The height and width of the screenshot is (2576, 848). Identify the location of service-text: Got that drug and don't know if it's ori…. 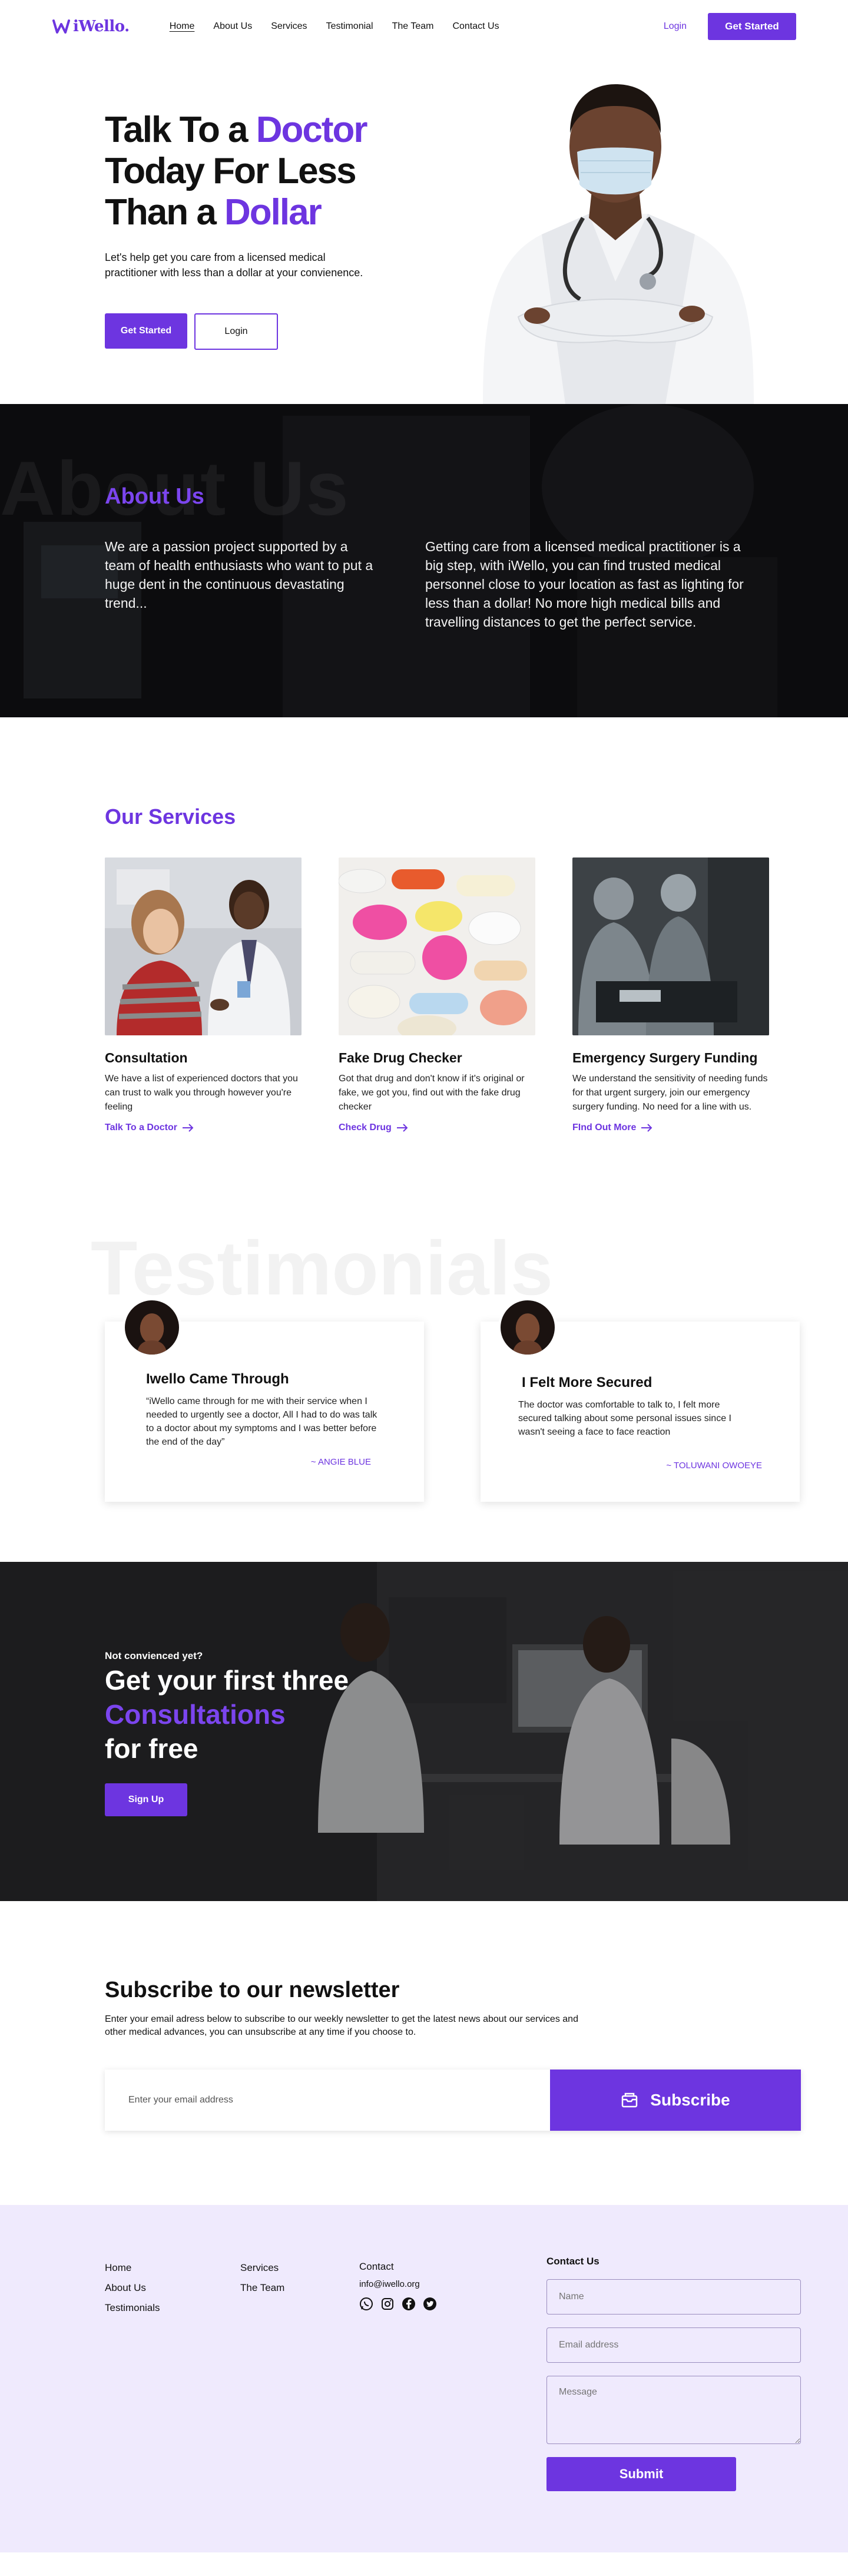
(432, 1093).